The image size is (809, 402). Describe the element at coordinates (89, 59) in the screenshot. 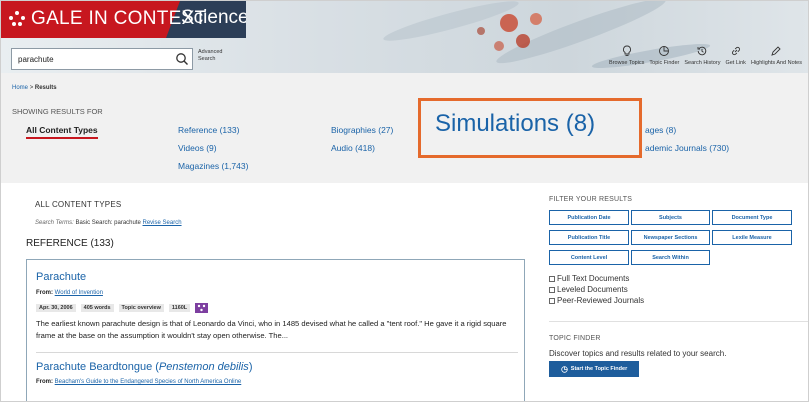

I see `search-input` at that location.